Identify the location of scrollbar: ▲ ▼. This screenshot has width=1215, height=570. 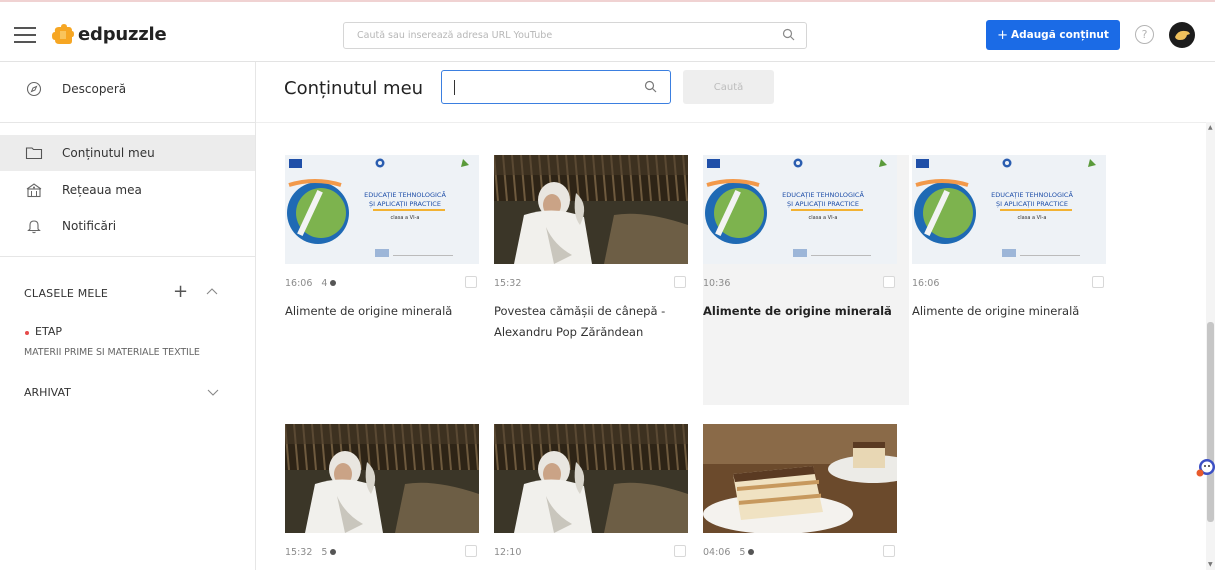
(1210, 346).